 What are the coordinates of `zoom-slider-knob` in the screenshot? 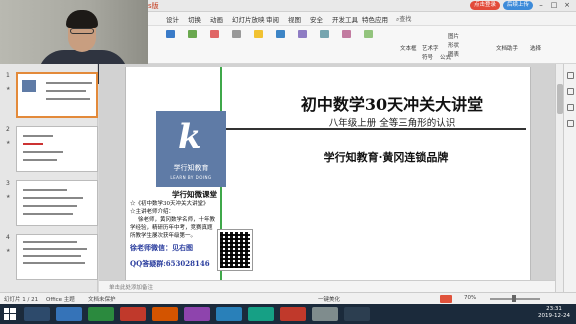 It's located at (514, 298).